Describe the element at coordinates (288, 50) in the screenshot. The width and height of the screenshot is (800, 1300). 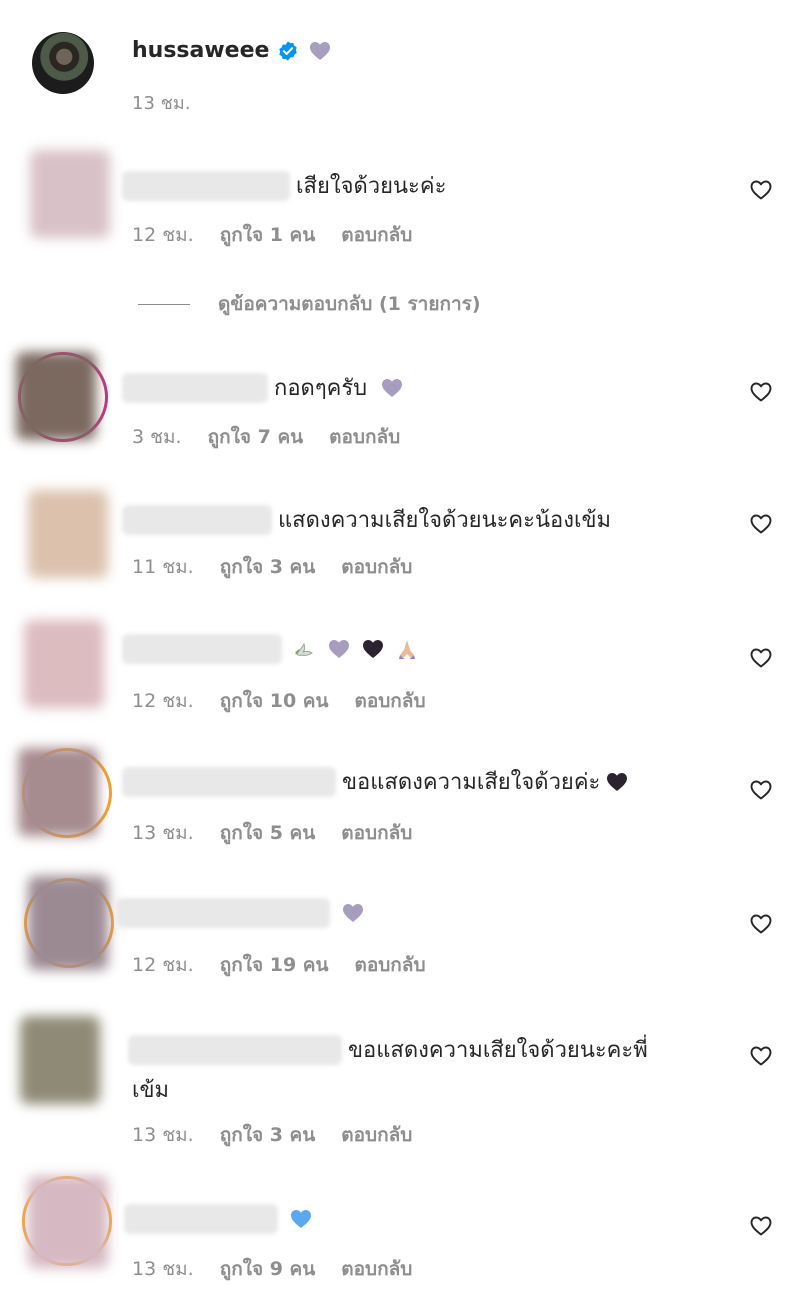
I see `verified-badge-icon` at that location.